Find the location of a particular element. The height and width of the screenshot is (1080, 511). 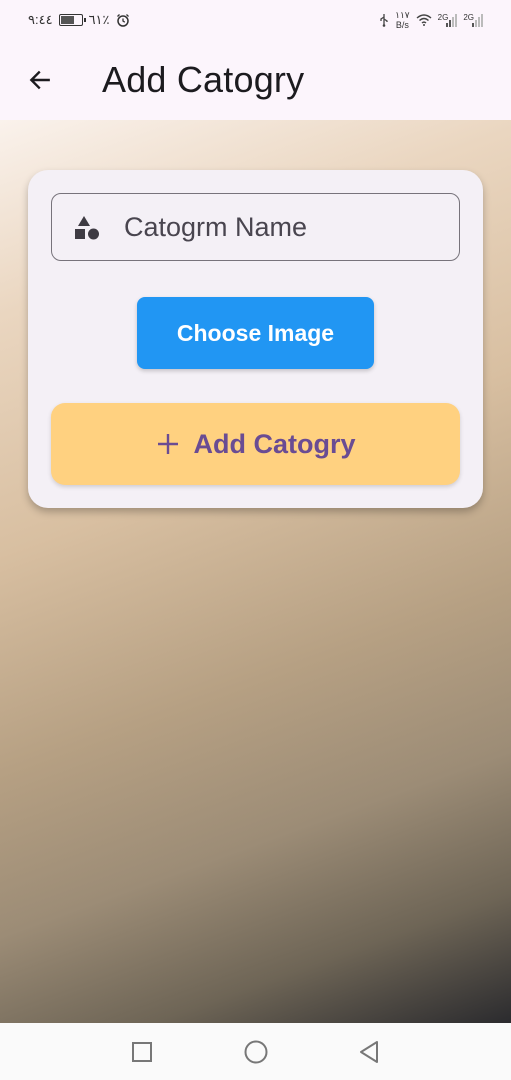

usb-icon is located at coordinates (384, 20).